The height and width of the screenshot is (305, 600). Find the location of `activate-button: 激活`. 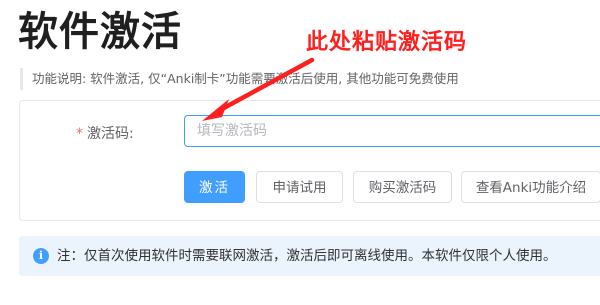

activate-button: 激活 is located at coordinates (214, 187).